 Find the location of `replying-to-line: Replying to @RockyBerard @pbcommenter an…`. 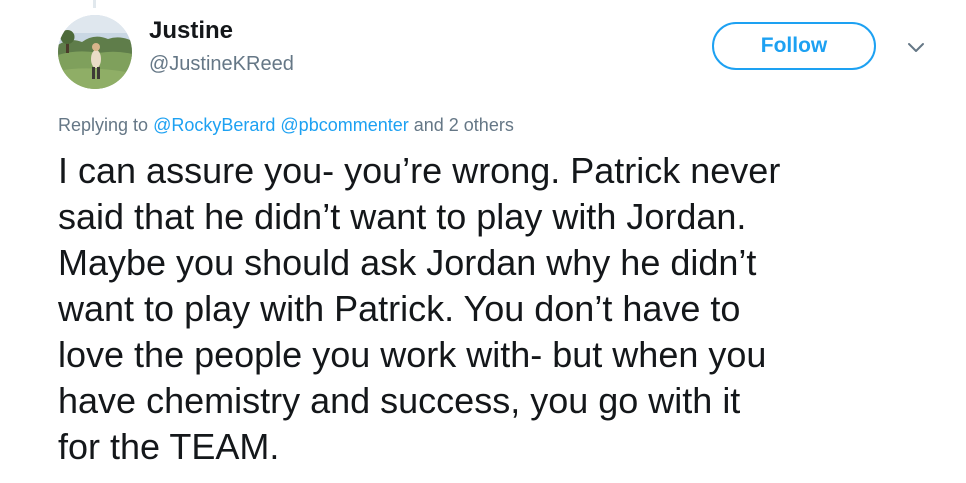

replying-to-line: Replying to @RockyBerard @pbcommenter an… is located at coordinates (286, 125).